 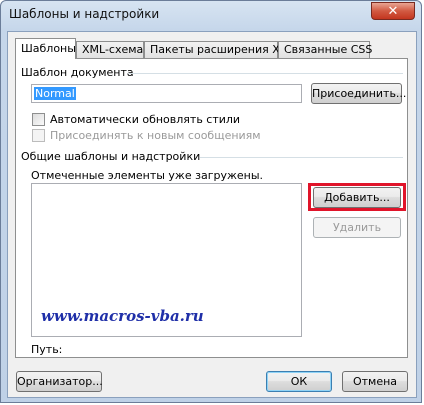 What do you see at coordinates (145, 119) in the screenshot?
I see `auto-update-styles-label: Автоматически обновлять стили` at bounding box center [145, 119].